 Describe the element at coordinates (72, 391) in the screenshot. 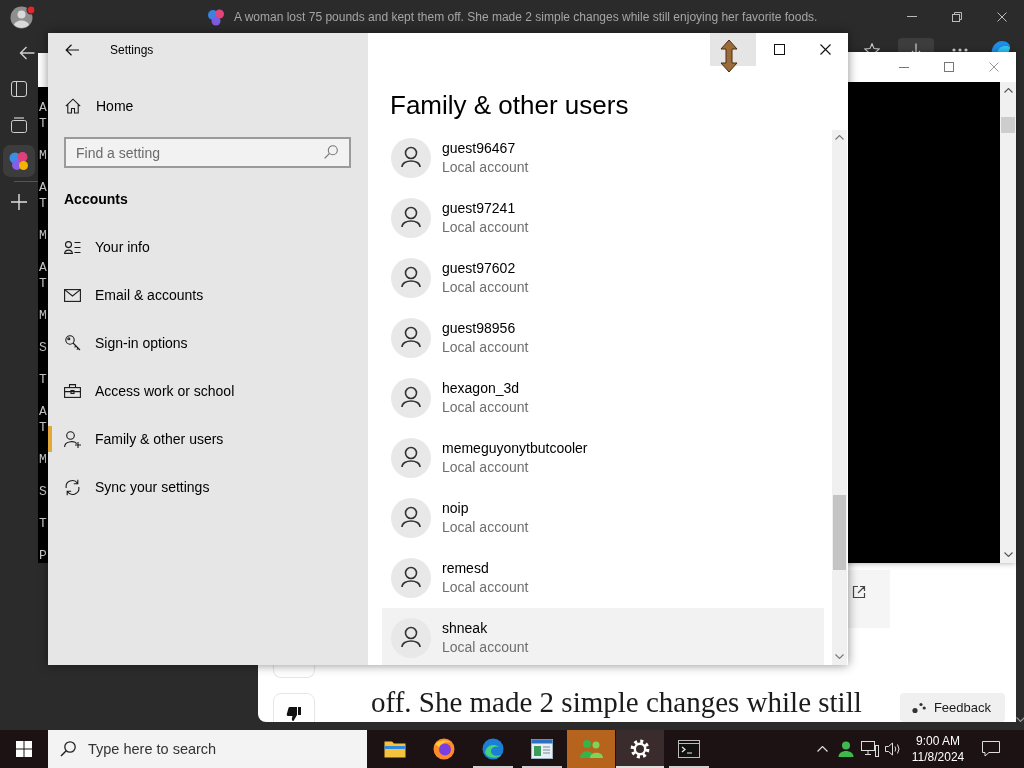

I see `briefcase-icon` at that location.